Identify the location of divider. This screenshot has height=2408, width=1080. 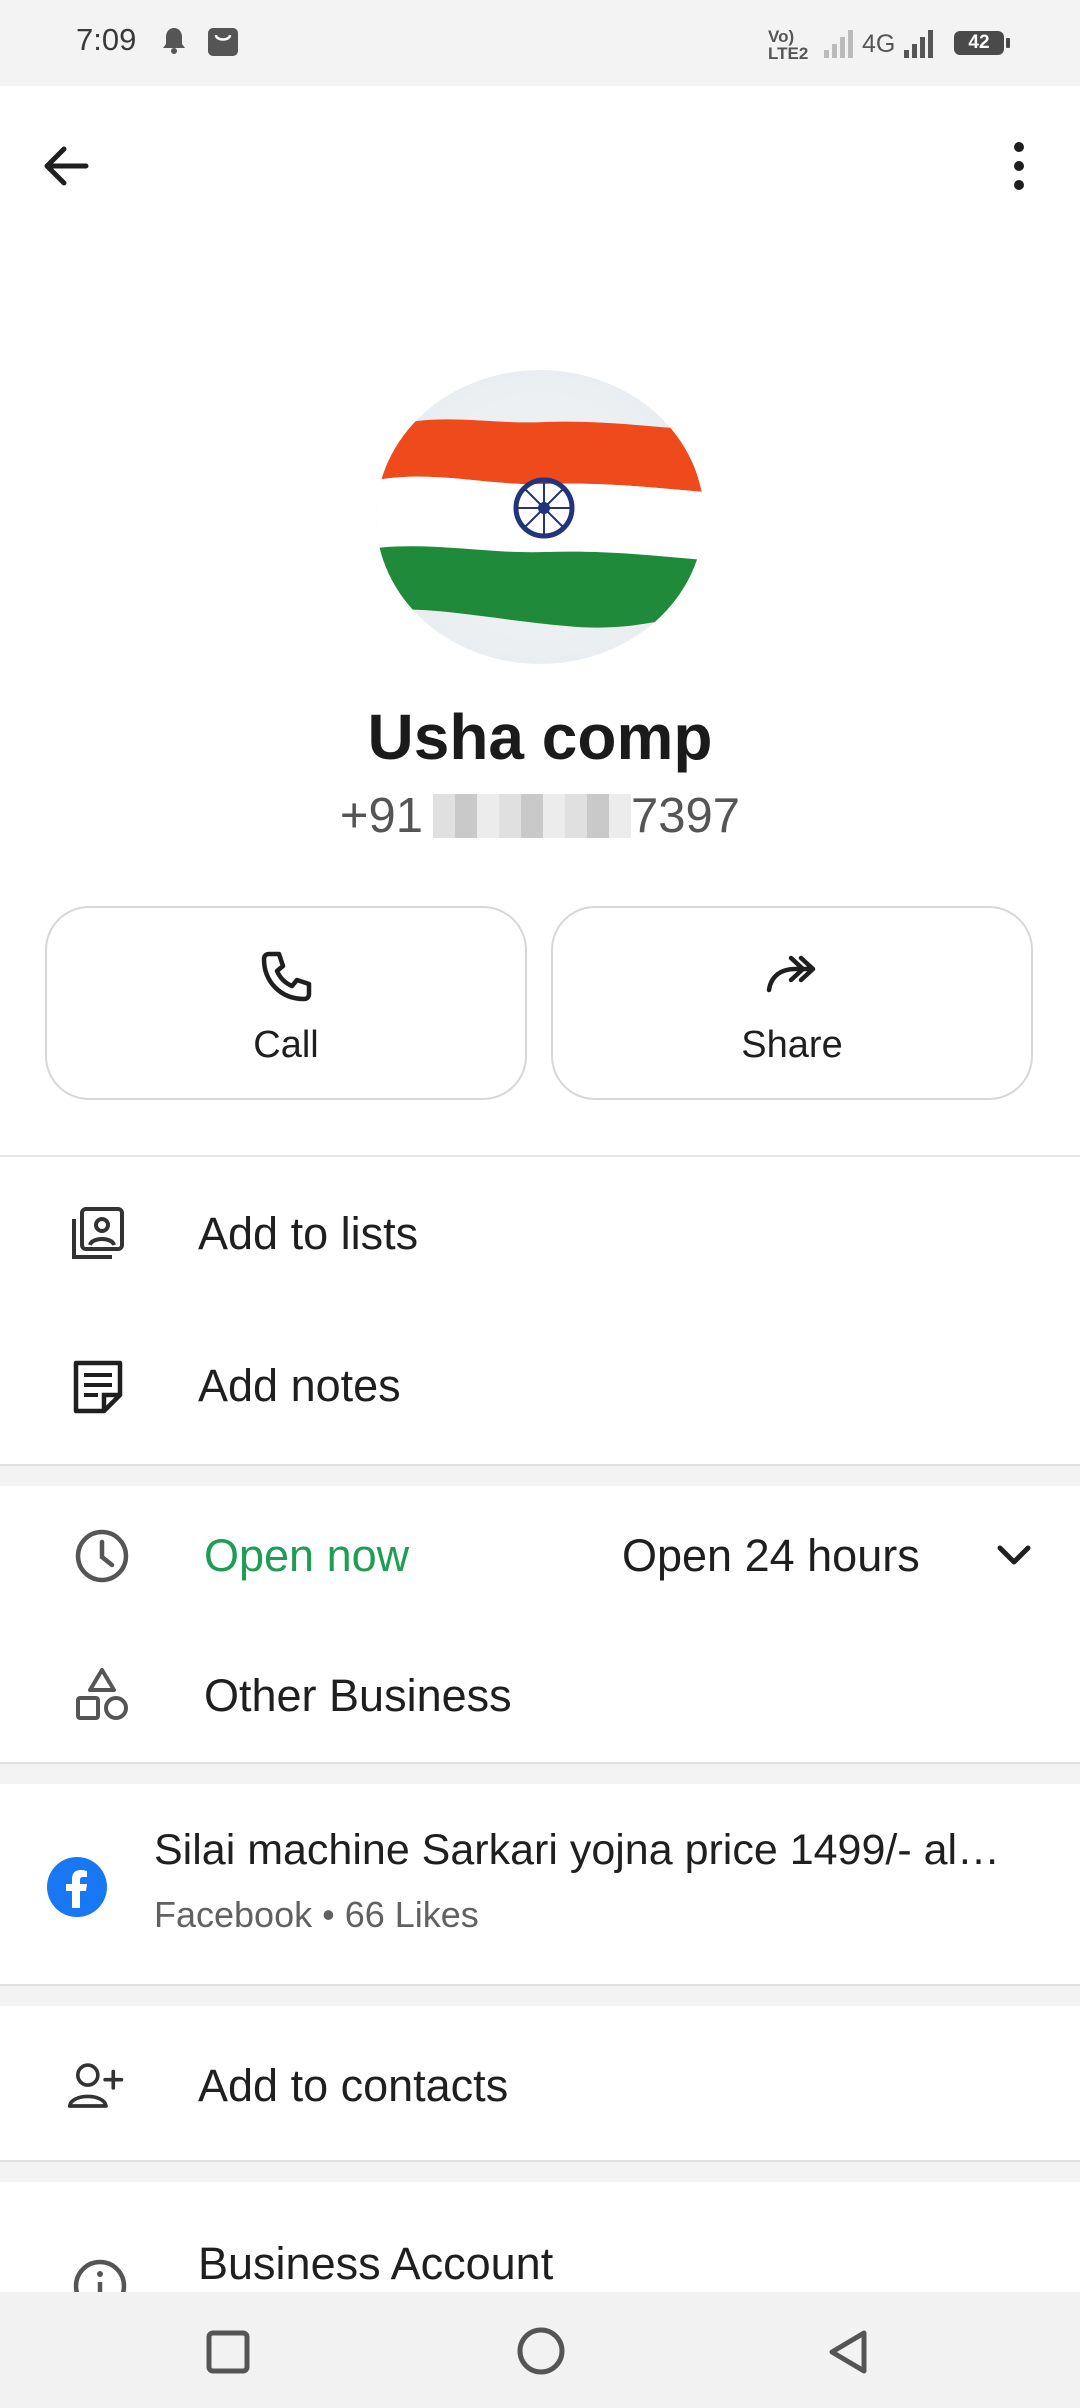
(540, 1156).